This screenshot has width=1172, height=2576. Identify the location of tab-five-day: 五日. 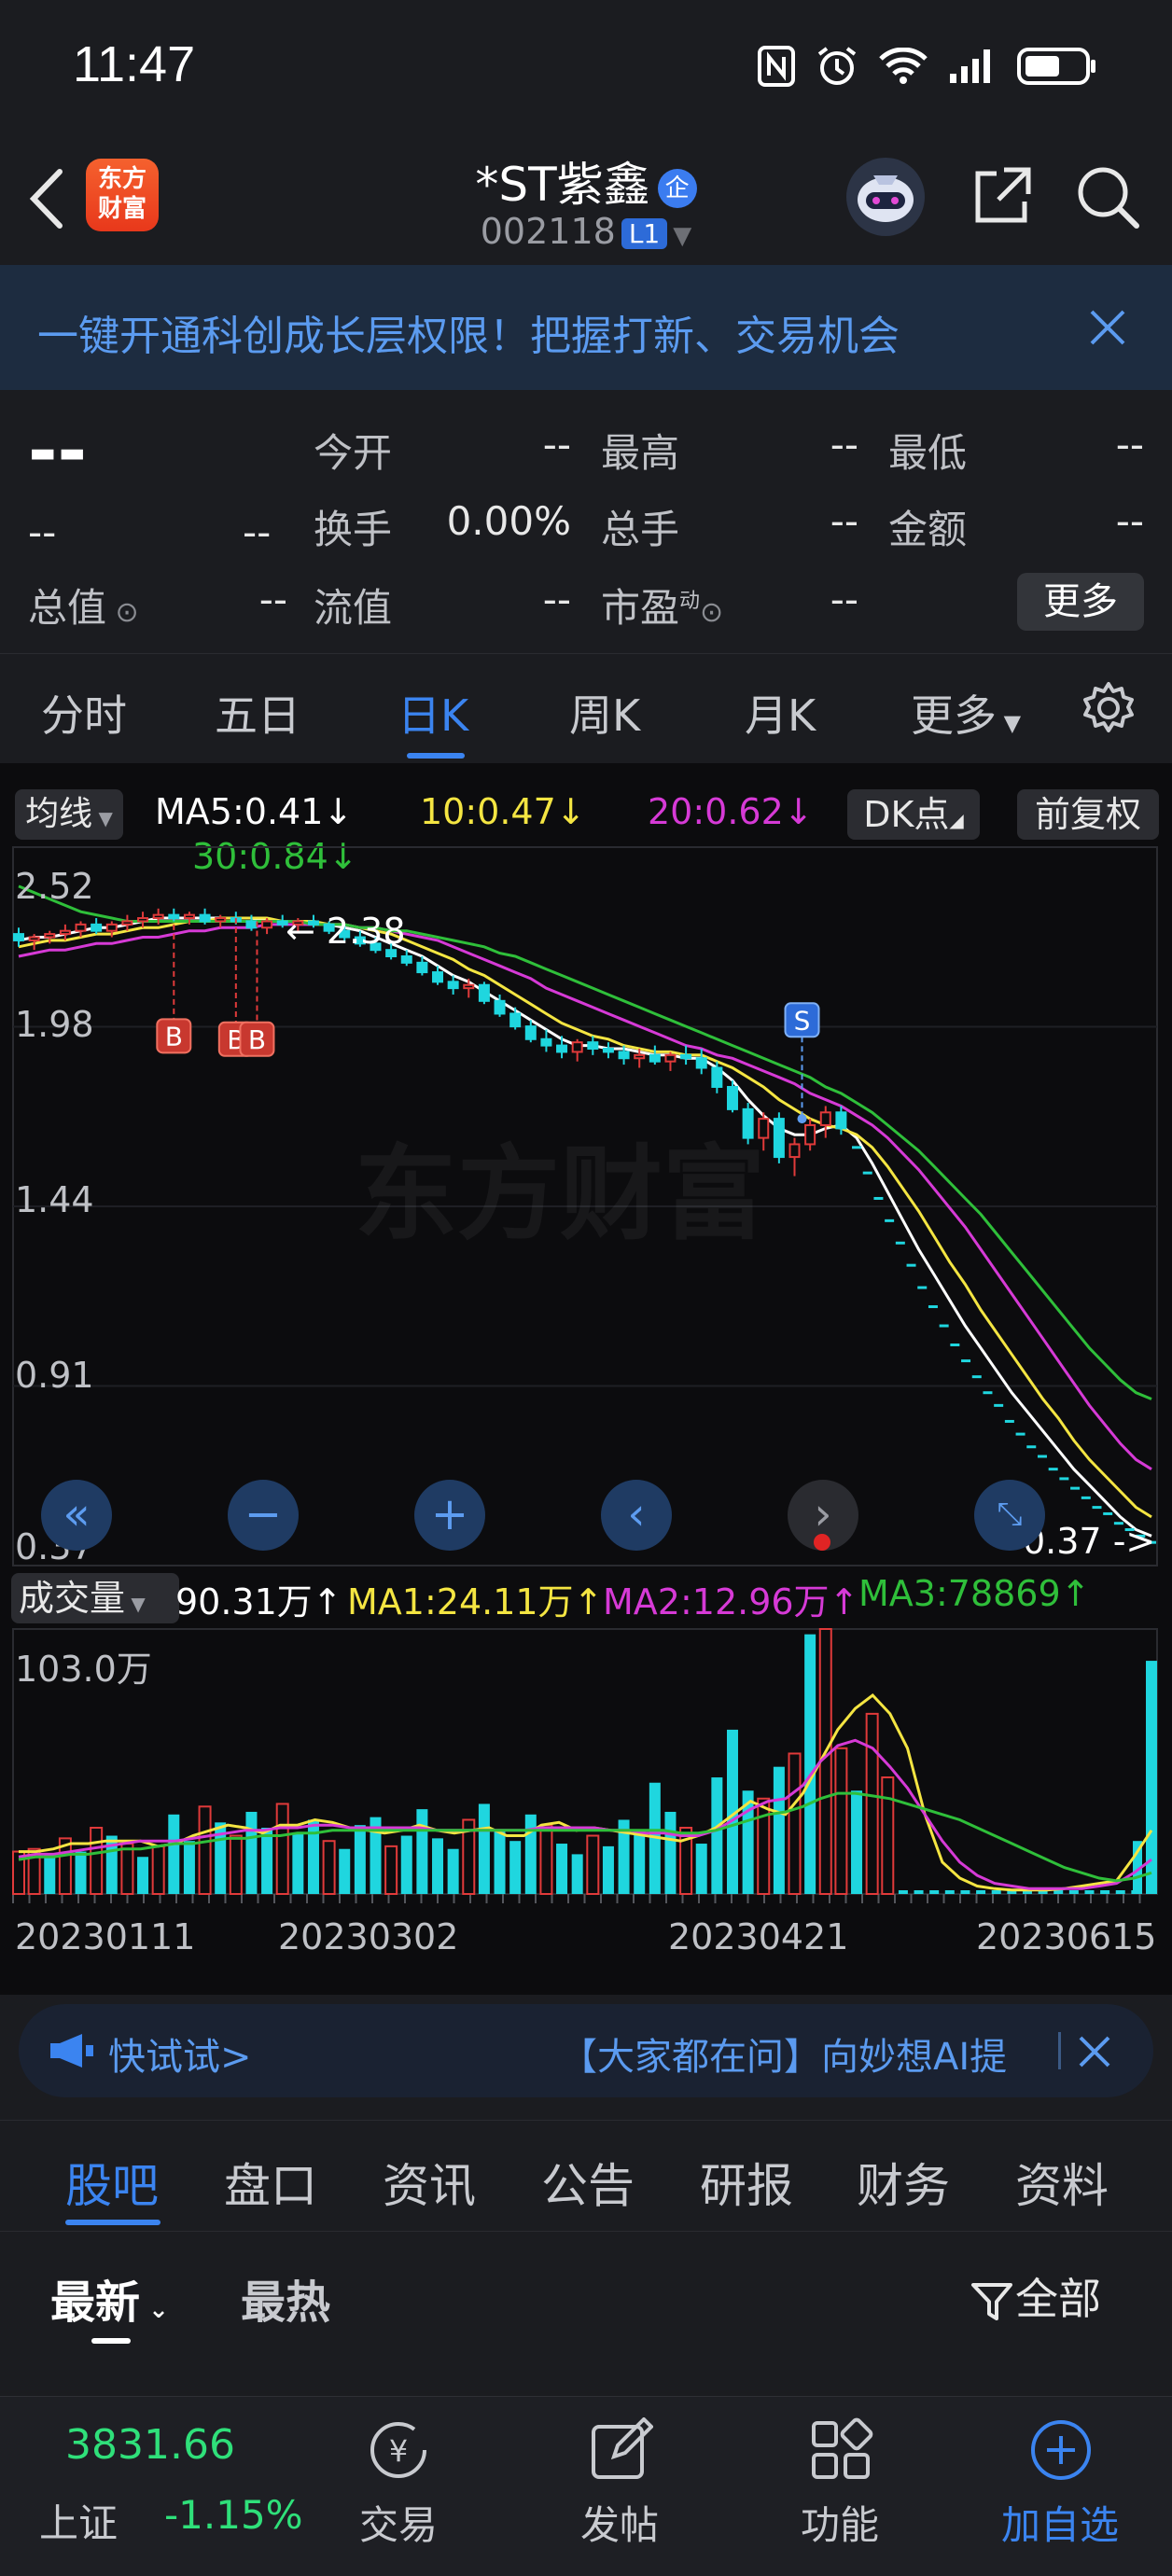
(257, 713).